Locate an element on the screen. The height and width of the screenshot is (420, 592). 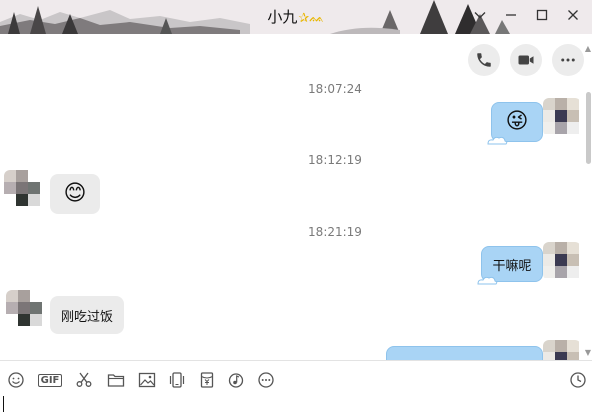
incoming-message-bubble: 刚吃过饭 is located at coordinates (87, 315).